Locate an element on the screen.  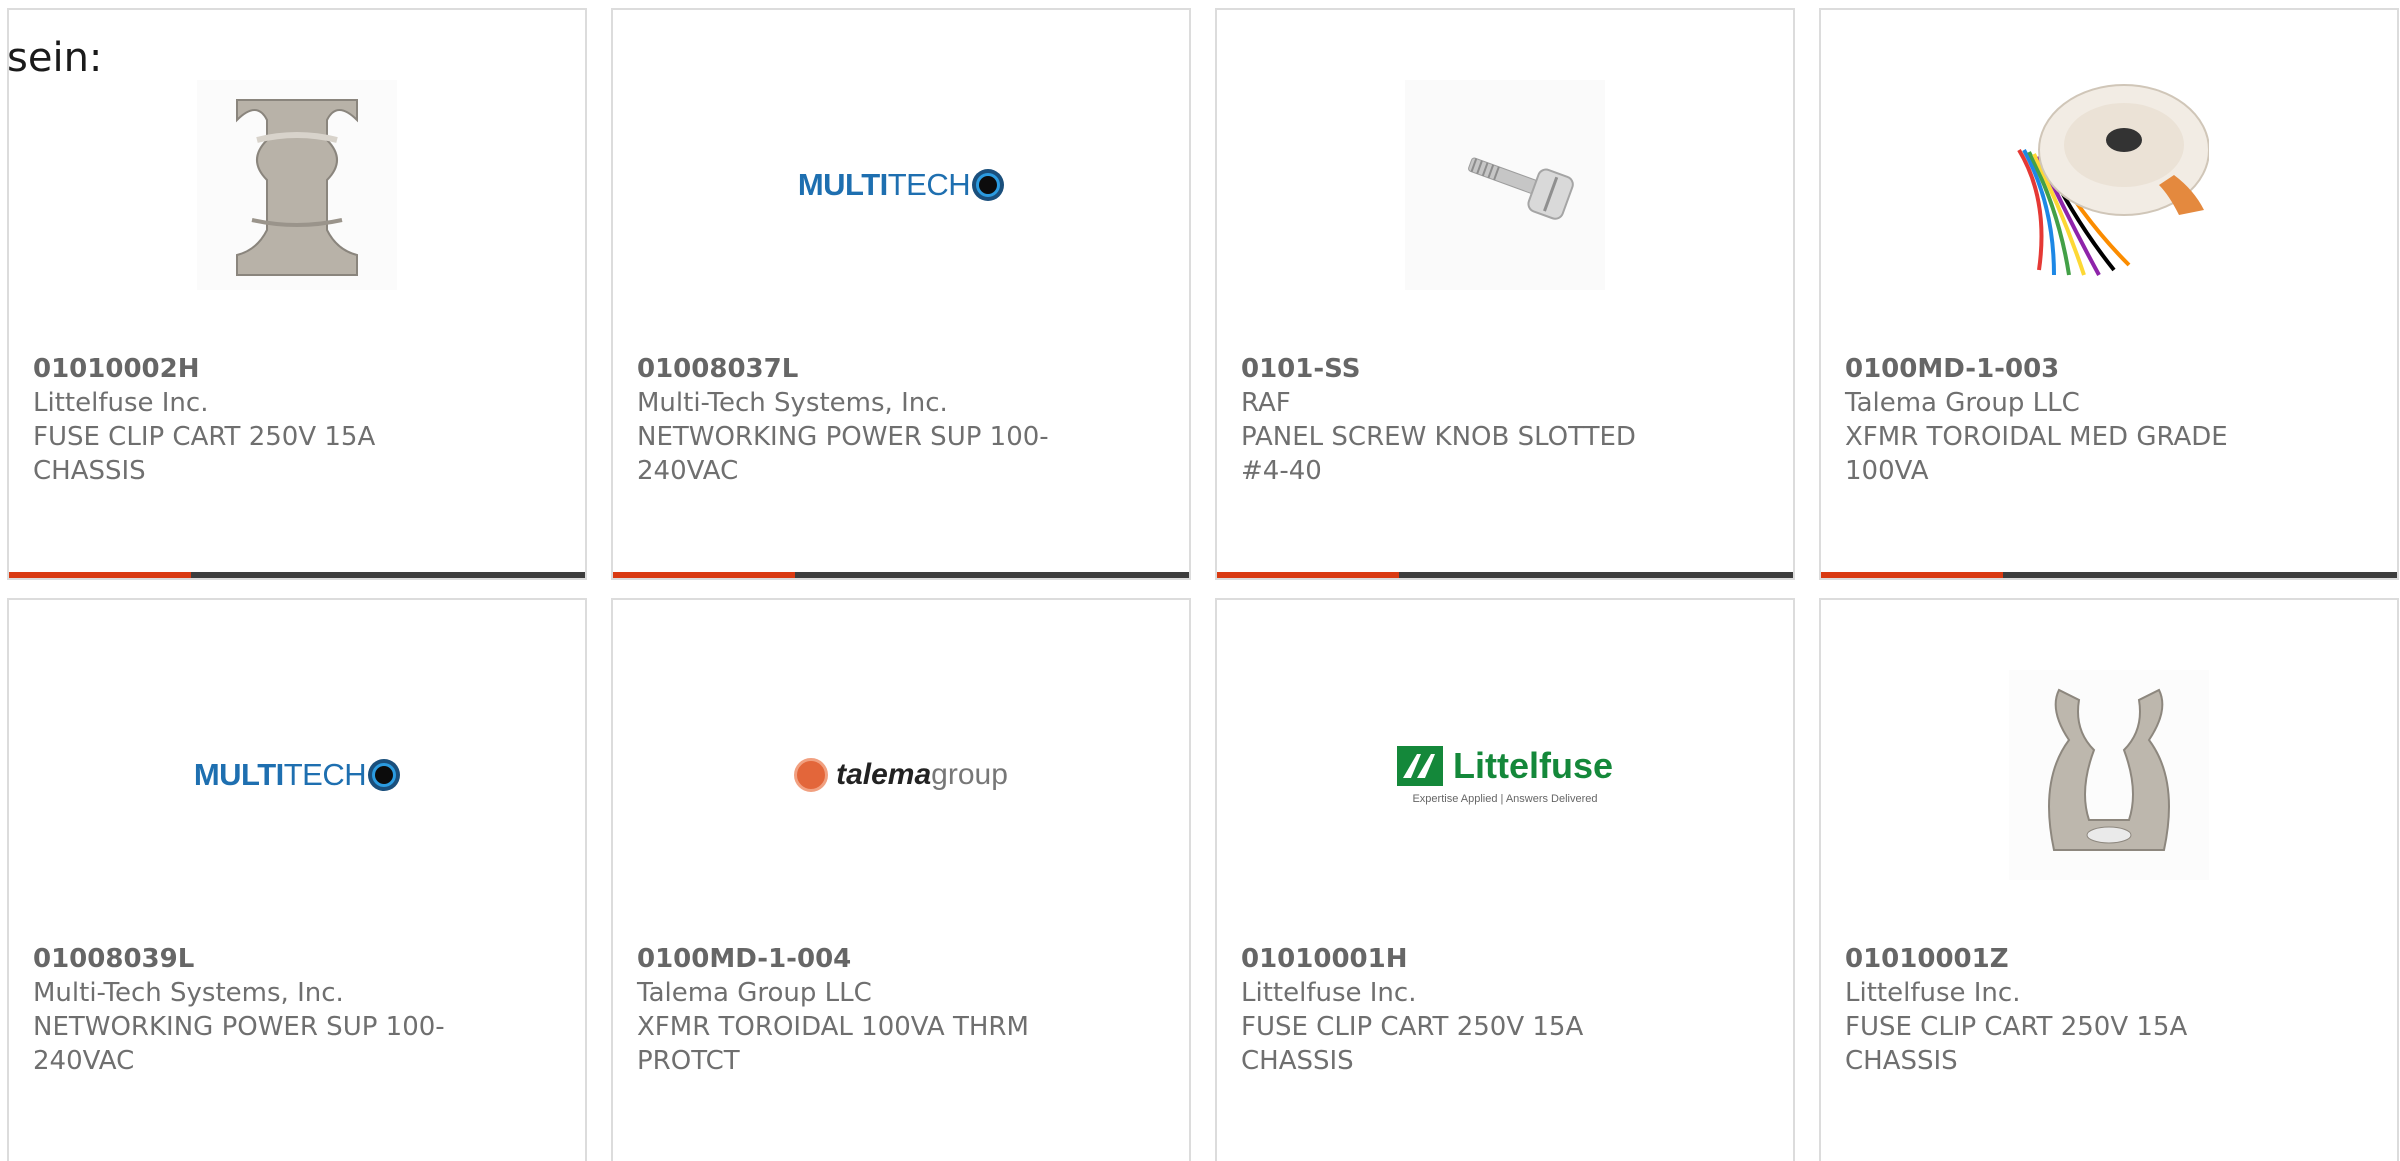
fuse-clip-icon is located at coordinates (297, 185).